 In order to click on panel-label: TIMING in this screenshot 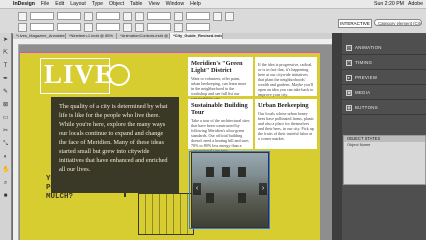, I will do `click(364, 62)`.